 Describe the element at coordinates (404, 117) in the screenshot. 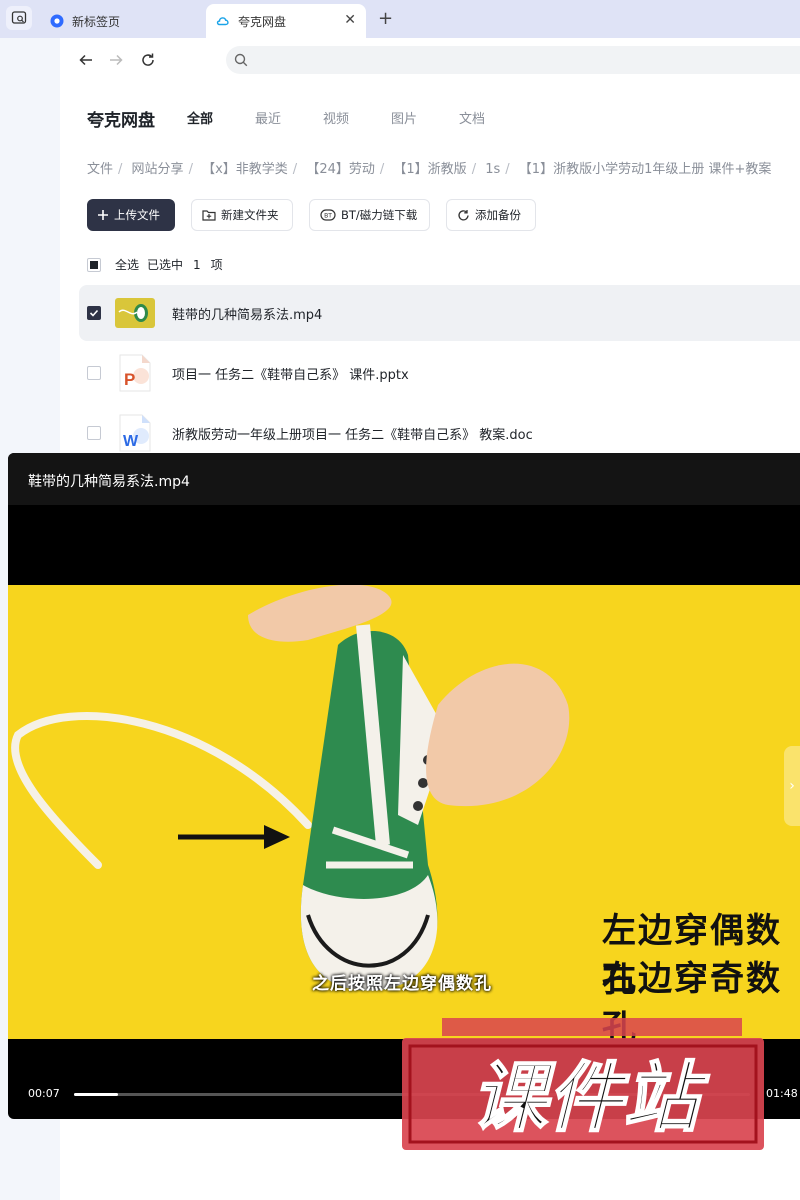

I see `nav-tab-image: 图片` at that location.